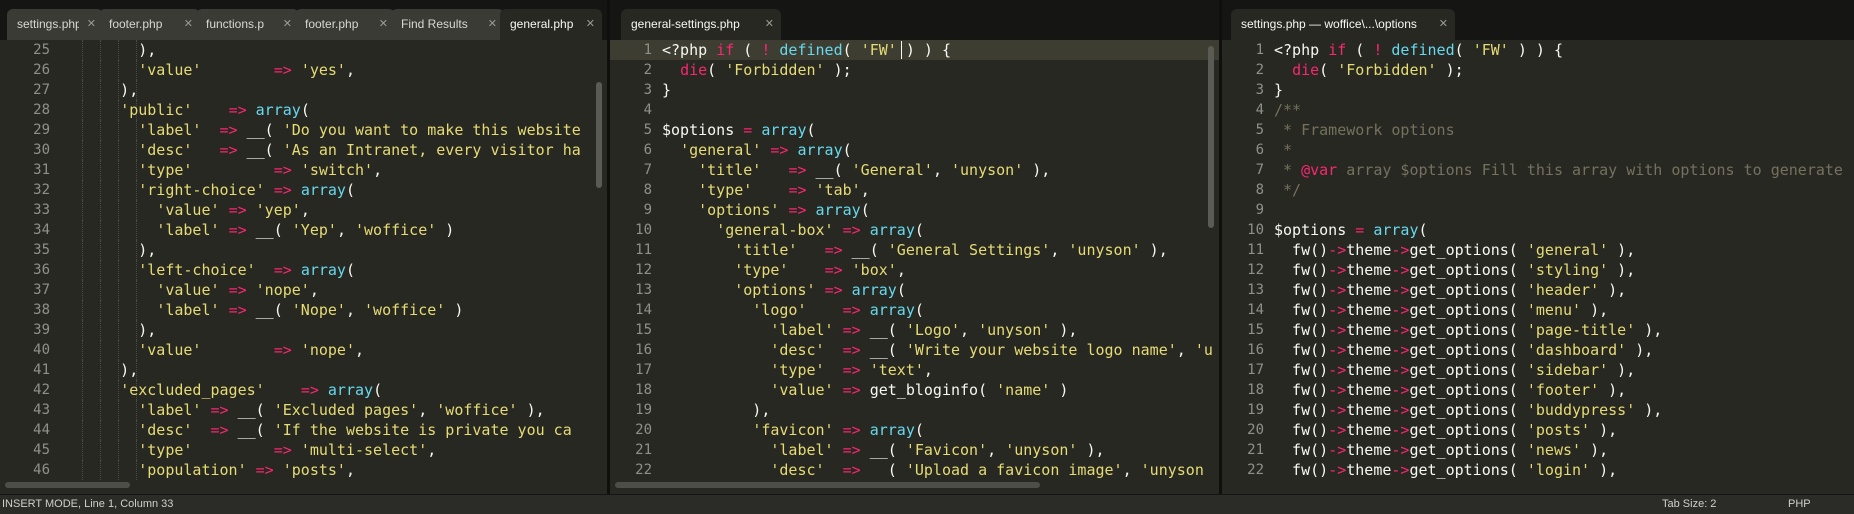  I want to click on line-number: 4, so click(1259, 110).